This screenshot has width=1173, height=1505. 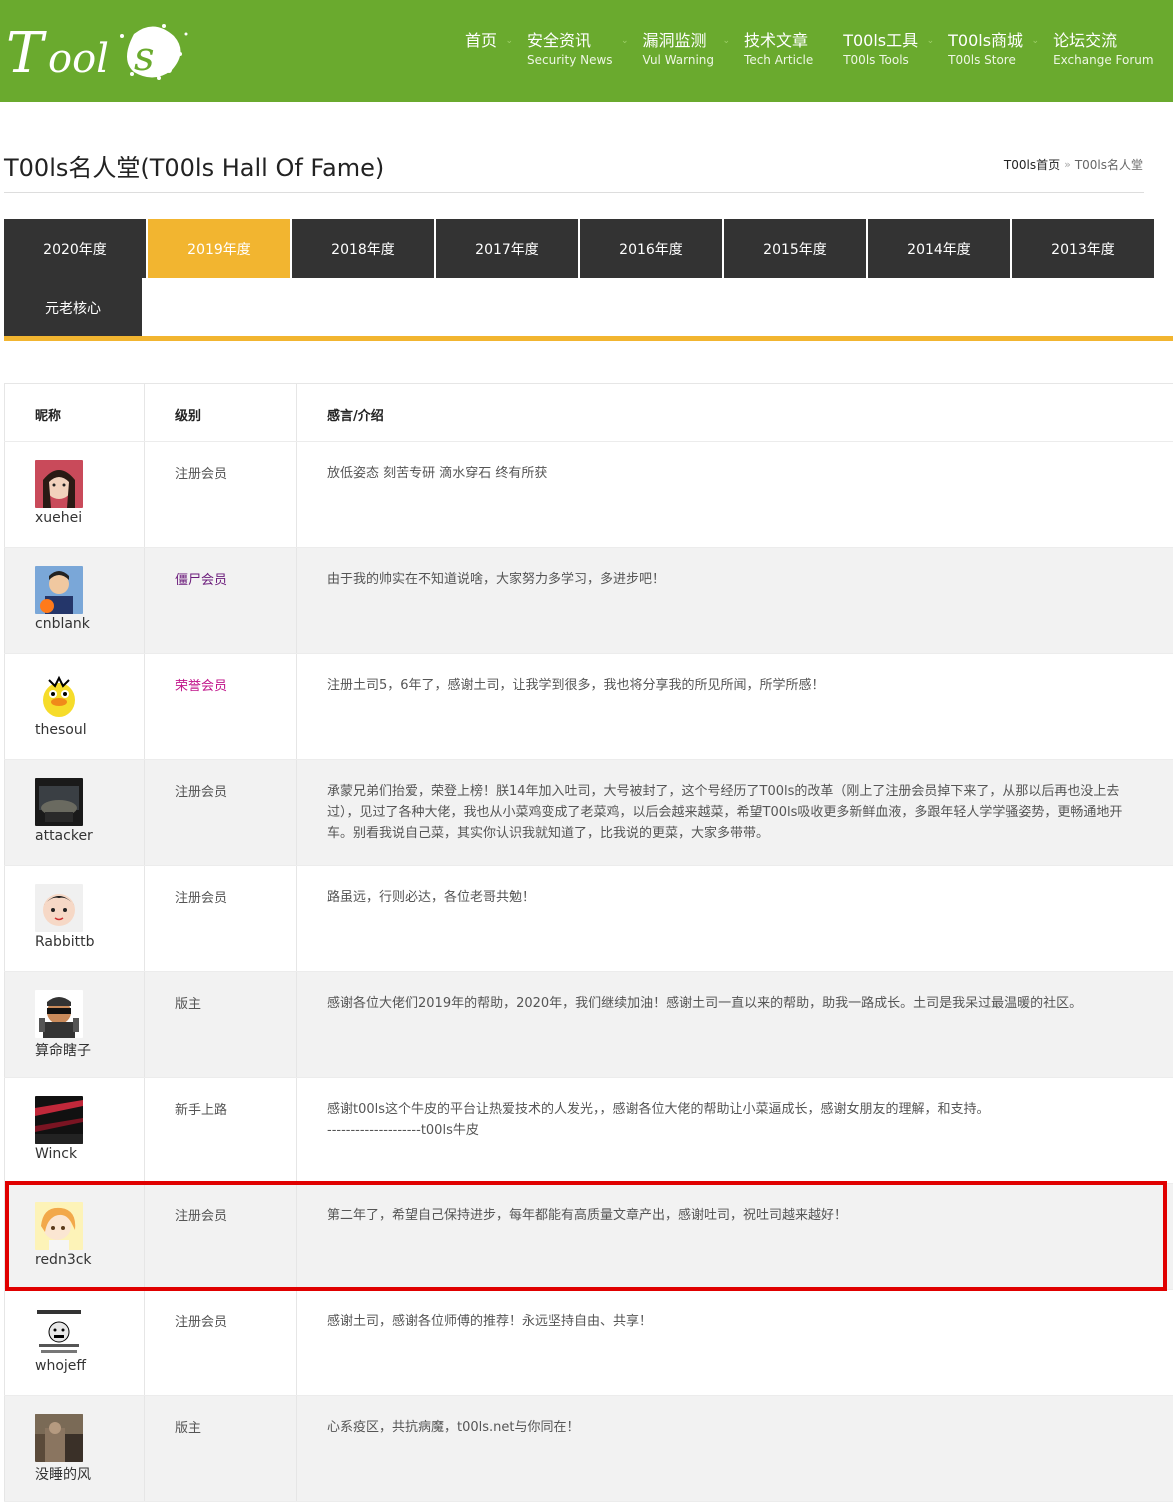 I want to click on user-intro: 由于我的帅实在不知道说啥，大家努力多学习，多进步吧！, so click(x=496, y=579).